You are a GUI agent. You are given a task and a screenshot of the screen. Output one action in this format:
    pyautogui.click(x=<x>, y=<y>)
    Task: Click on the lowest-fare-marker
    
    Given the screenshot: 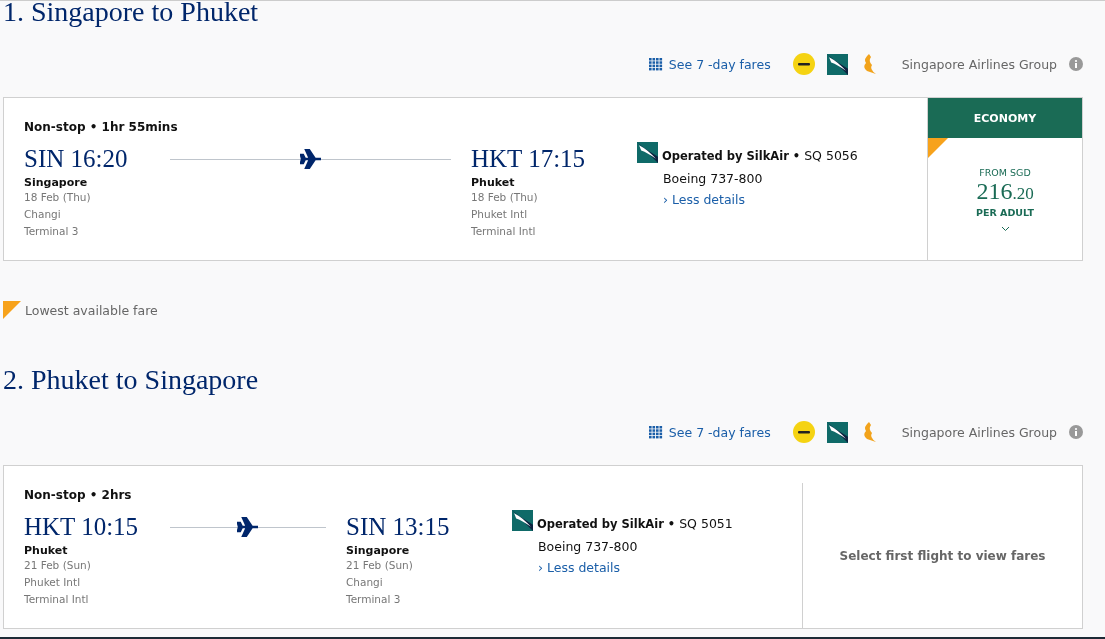 What is the action you would take?
    pyautogui.click(x=12, y=310)
    